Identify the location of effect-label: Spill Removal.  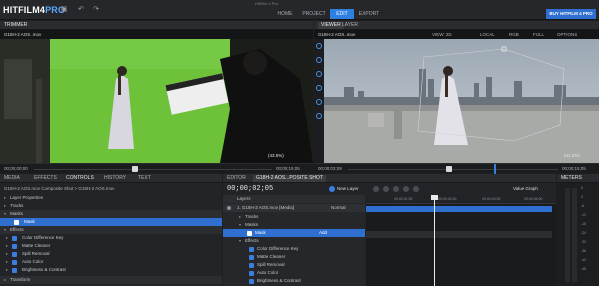
(271, 264).